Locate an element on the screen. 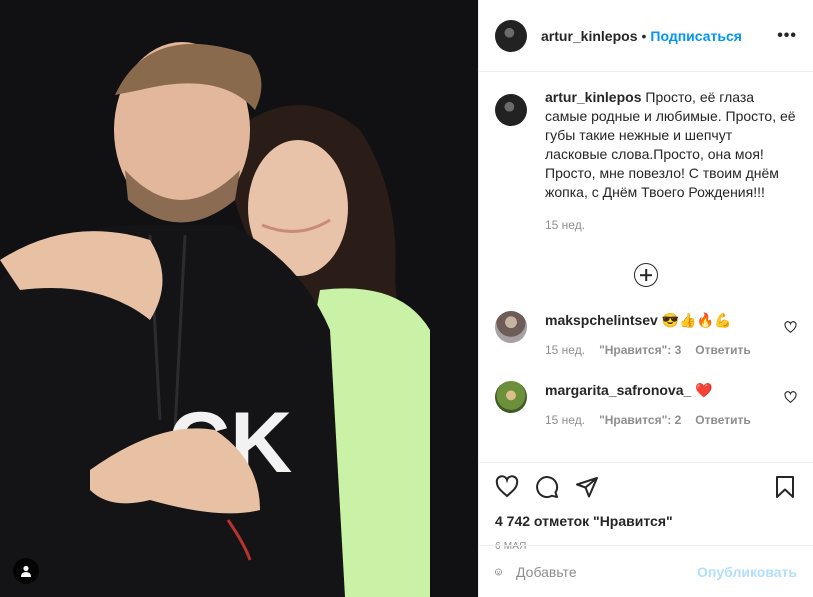 The height and width of the screenshot is (597, 813). publish-button: Опубликовать is located at coordinates (747, 572).